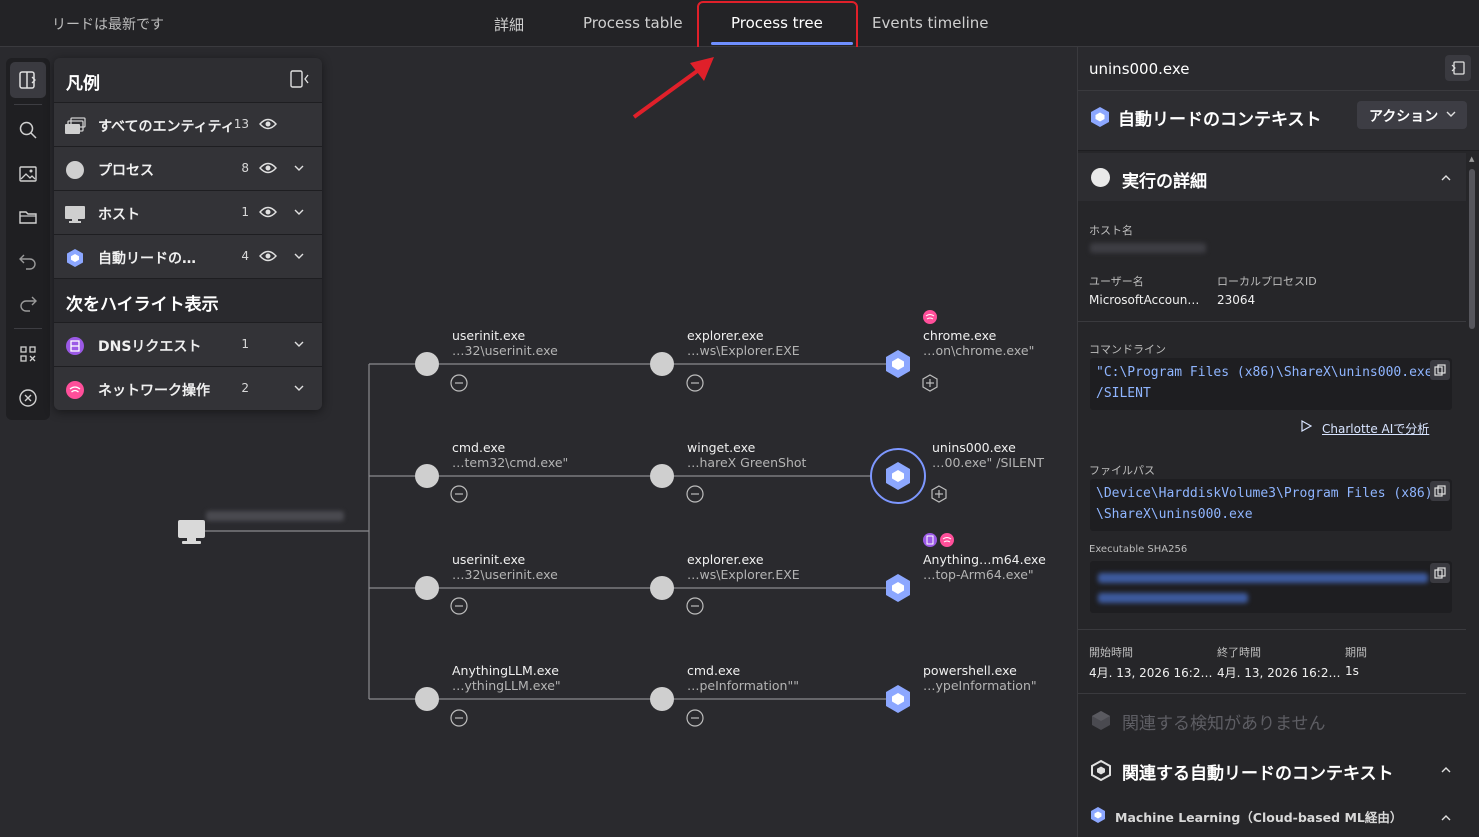  I want to click on execution-details-header: 実行の詳細, so click(1272, 177).